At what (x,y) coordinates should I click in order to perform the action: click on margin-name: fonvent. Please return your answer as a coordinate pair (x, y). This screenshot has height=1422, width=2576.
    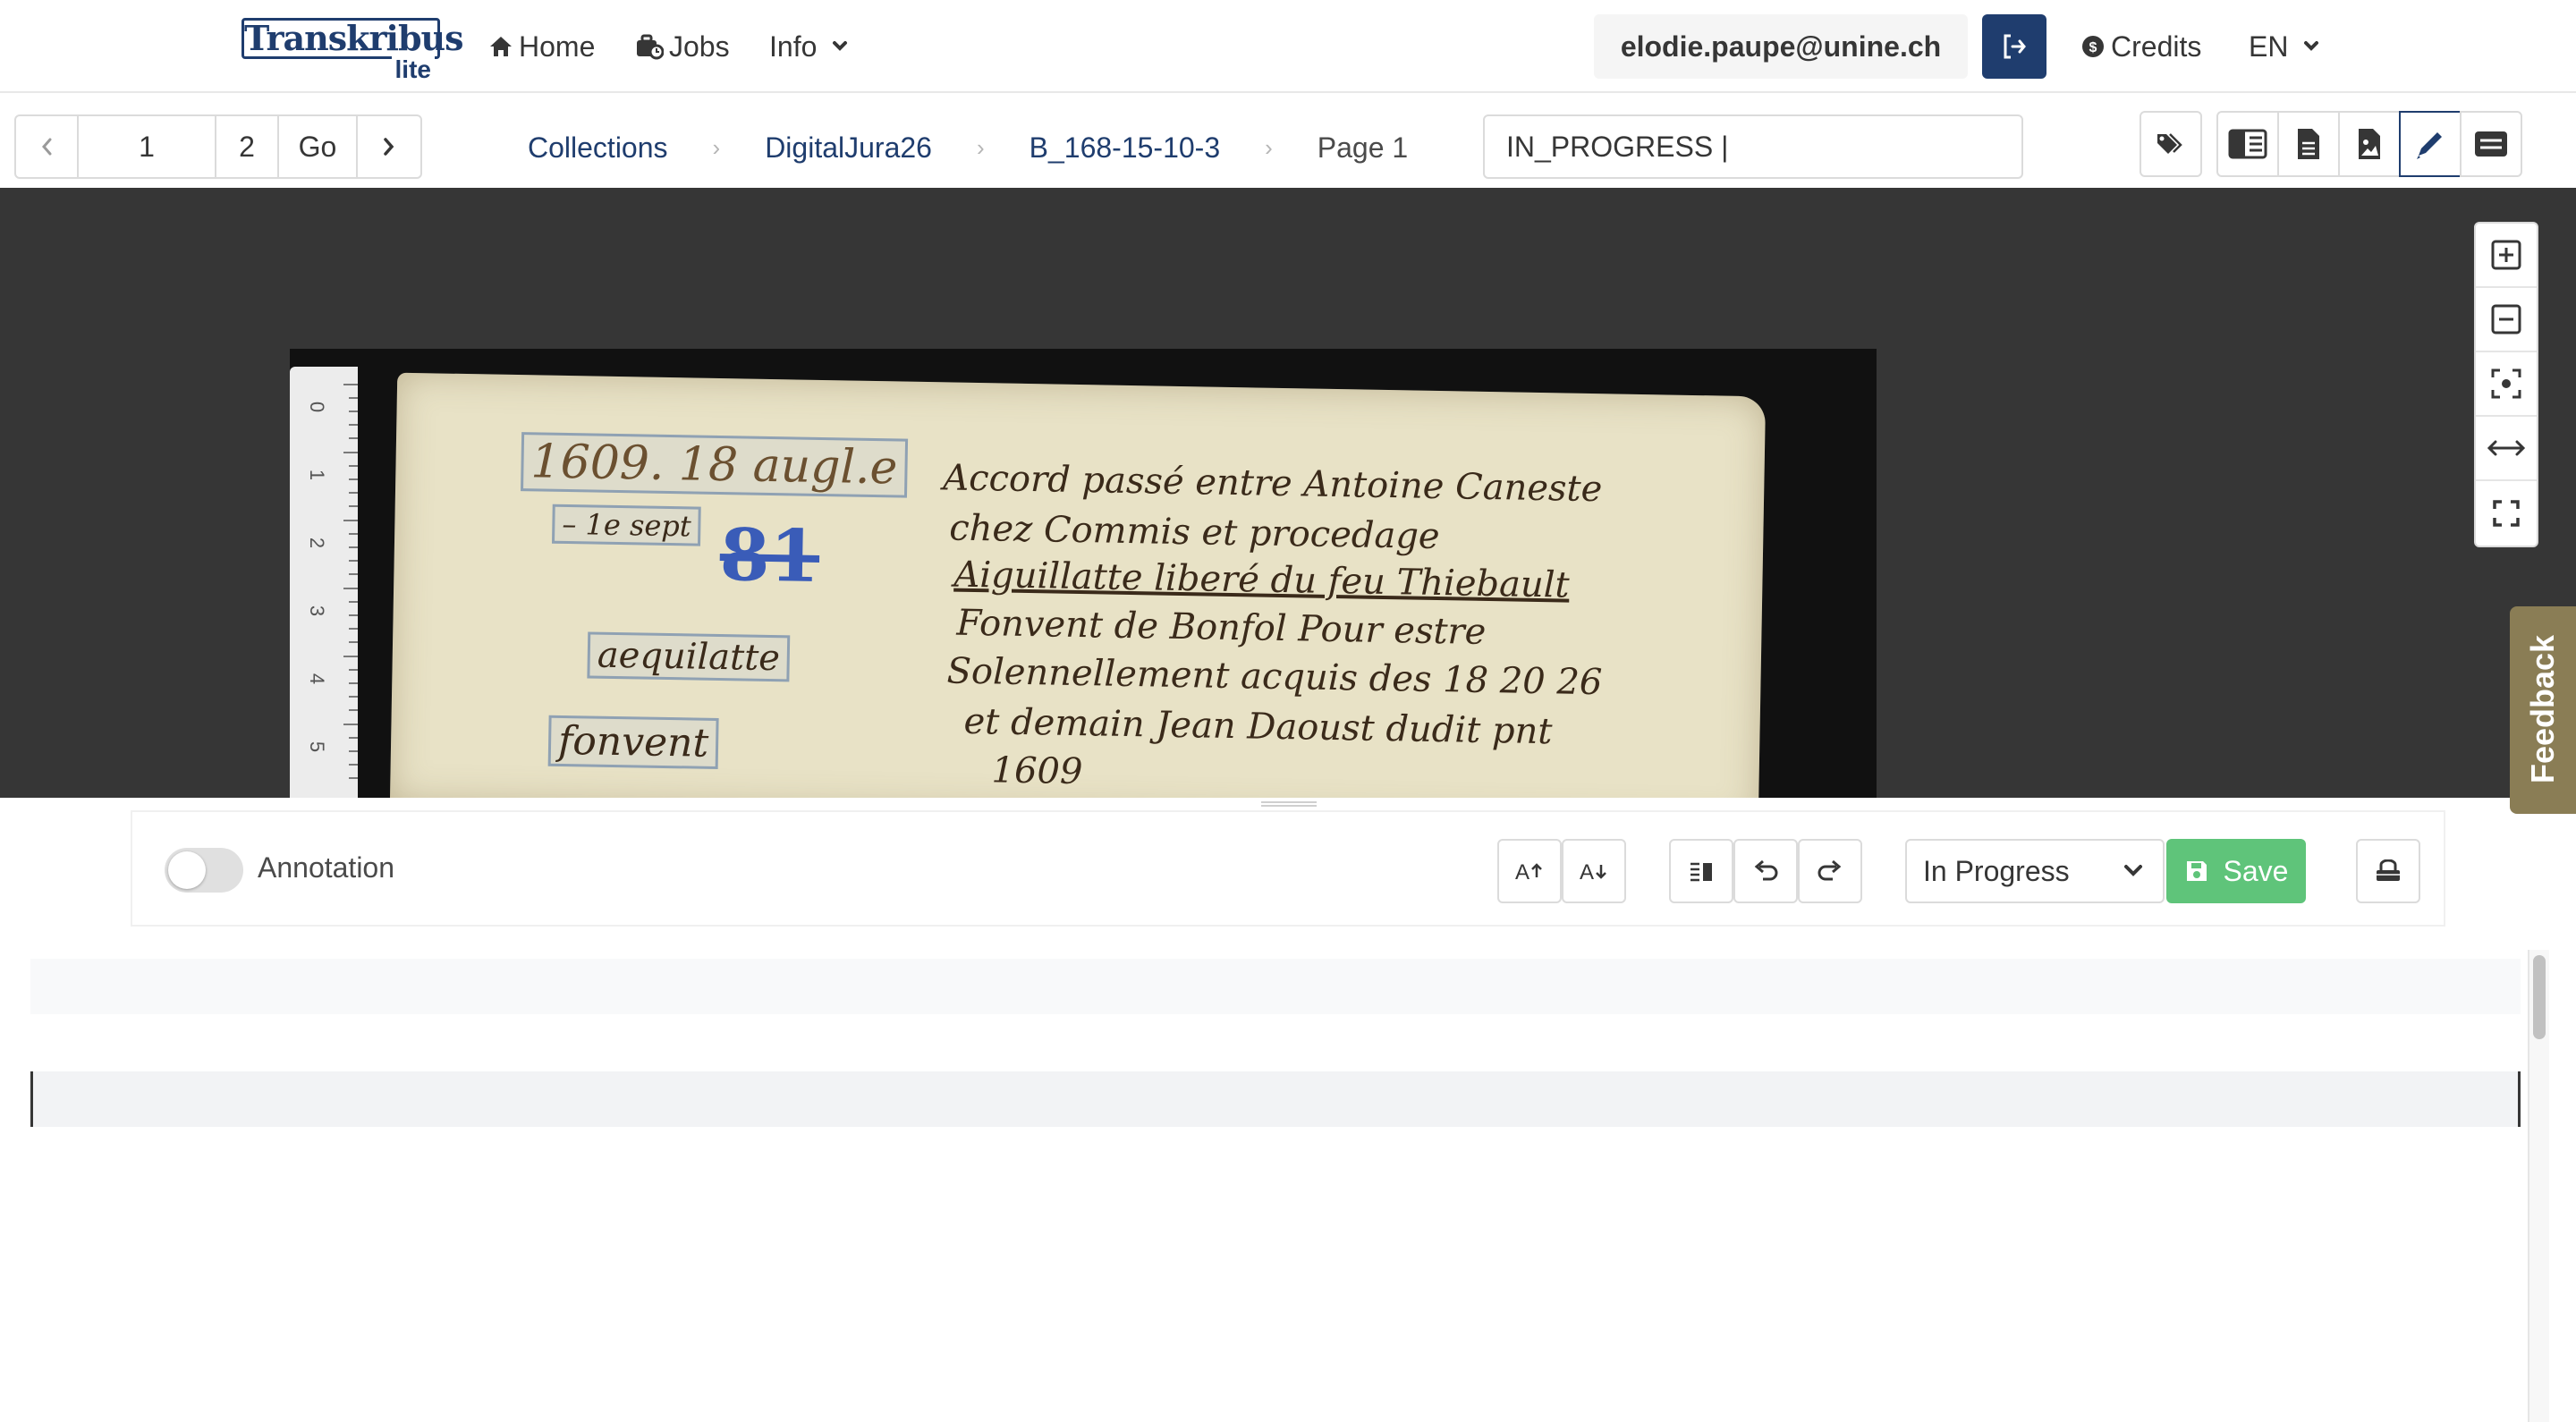
    Looking at the image, I should click on (633, 742).